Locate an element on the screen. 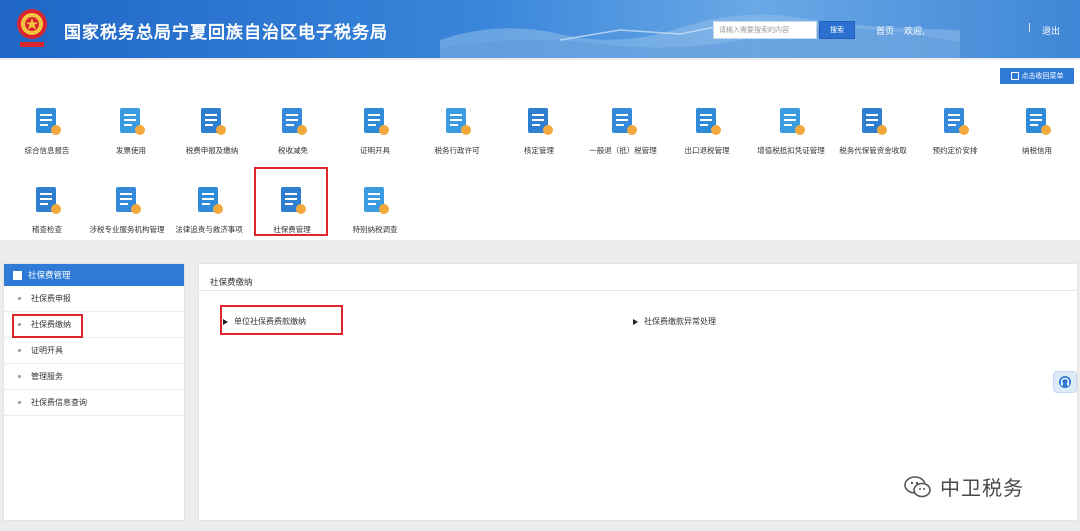 Image resolution: width=1080 pixels, height=531 pixels. menu-item-8: 一般退（抵）税管理 is located at coordinates (623, 130).